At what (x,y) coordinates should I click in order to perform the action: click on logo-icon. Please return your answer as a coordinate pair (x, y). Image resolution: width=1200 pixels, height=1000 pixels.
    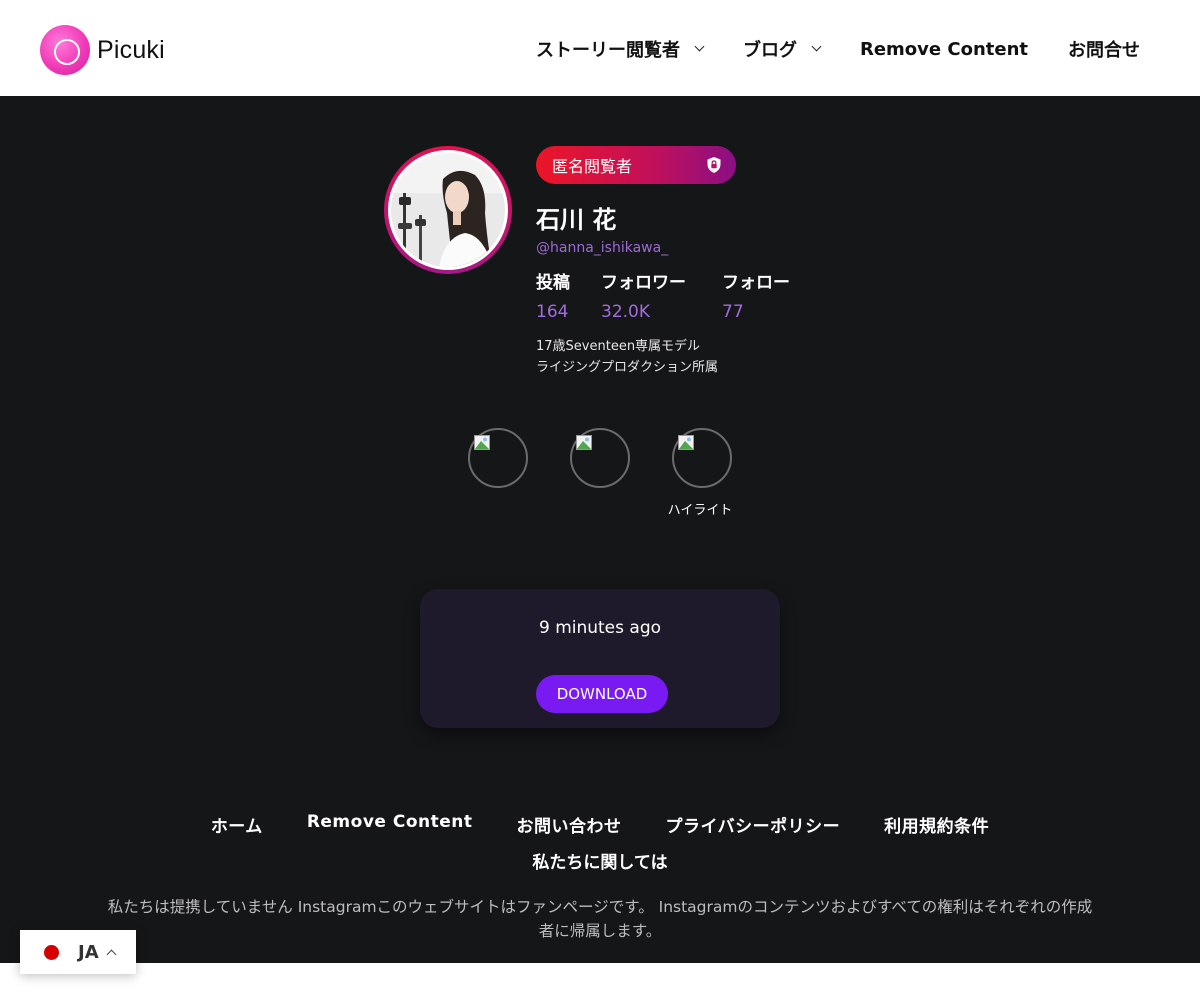
    Looking at the image, I should click on (65, 50).